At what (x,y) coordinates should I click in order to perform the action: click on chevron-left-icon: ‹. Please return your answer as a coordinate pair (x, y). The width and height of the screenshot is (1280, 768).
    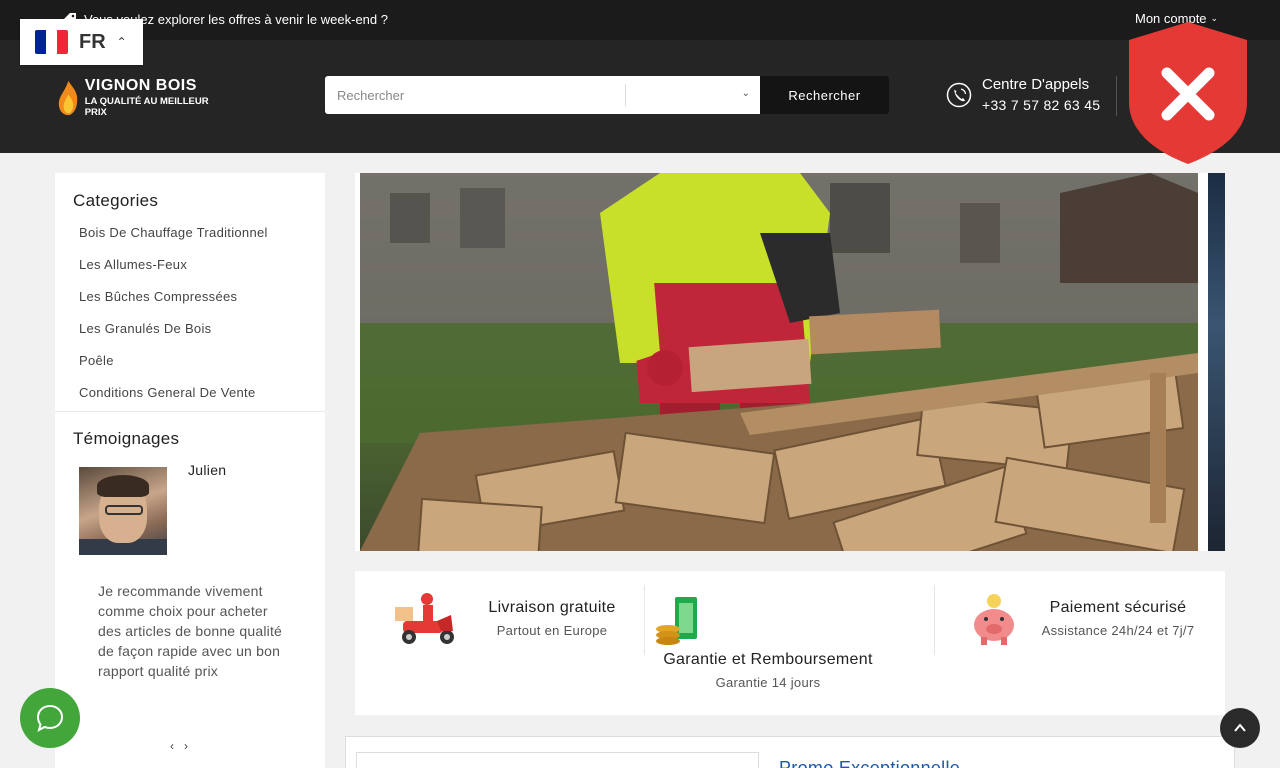
    Looking at the image, I should click on (172, 746).